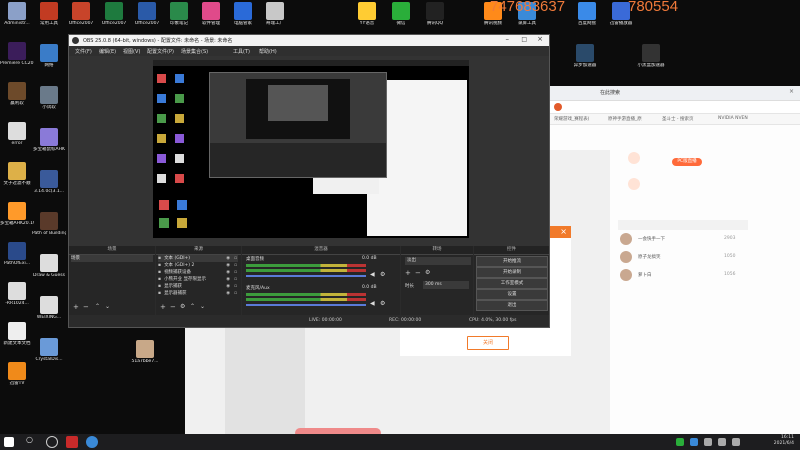 This screenshot has height=450, width=800. I want to click on desktop-icon: 赢利软, so click(17, 94).